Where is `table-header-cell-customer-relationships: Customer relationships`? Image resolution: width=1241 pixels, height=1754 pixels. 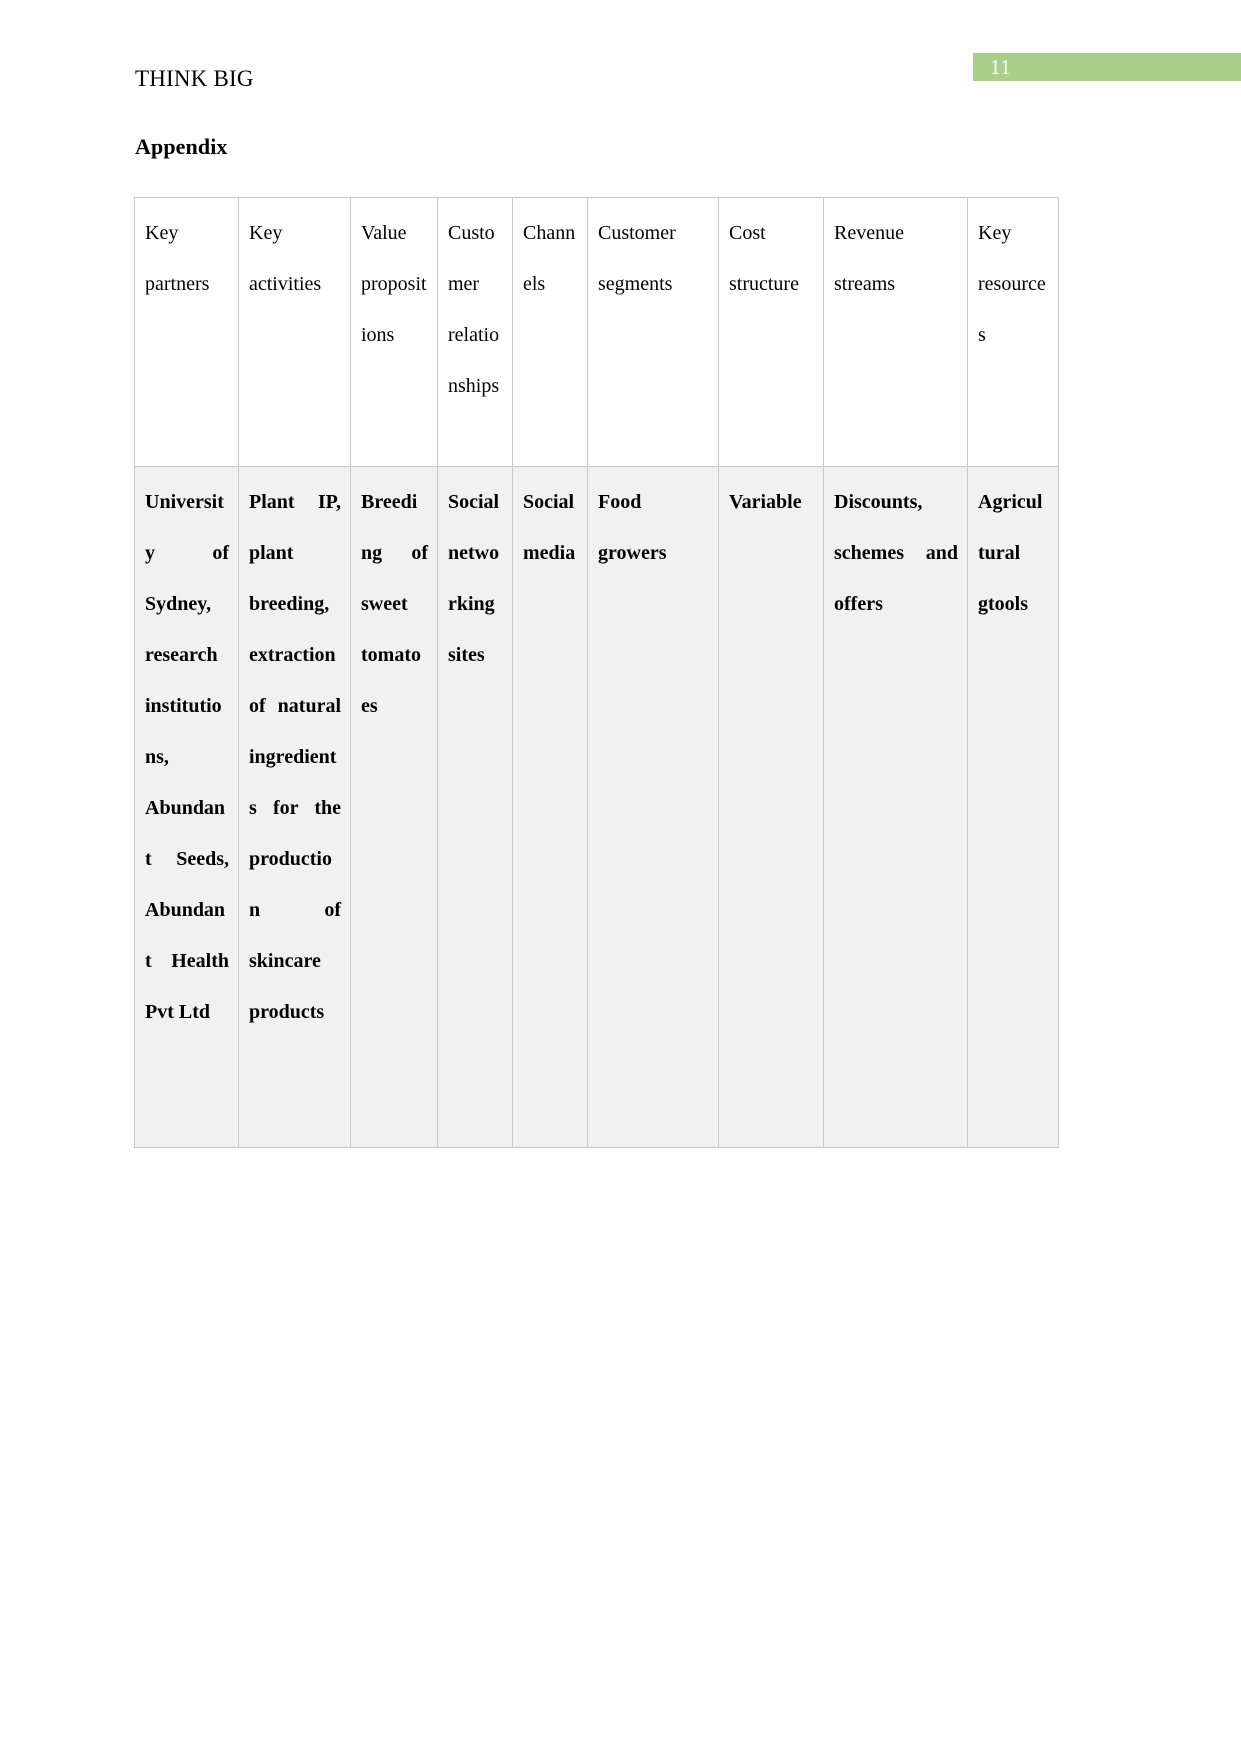
table-header-cell-customer-relationships: Customer relationships is located at coordinates (475, 332).